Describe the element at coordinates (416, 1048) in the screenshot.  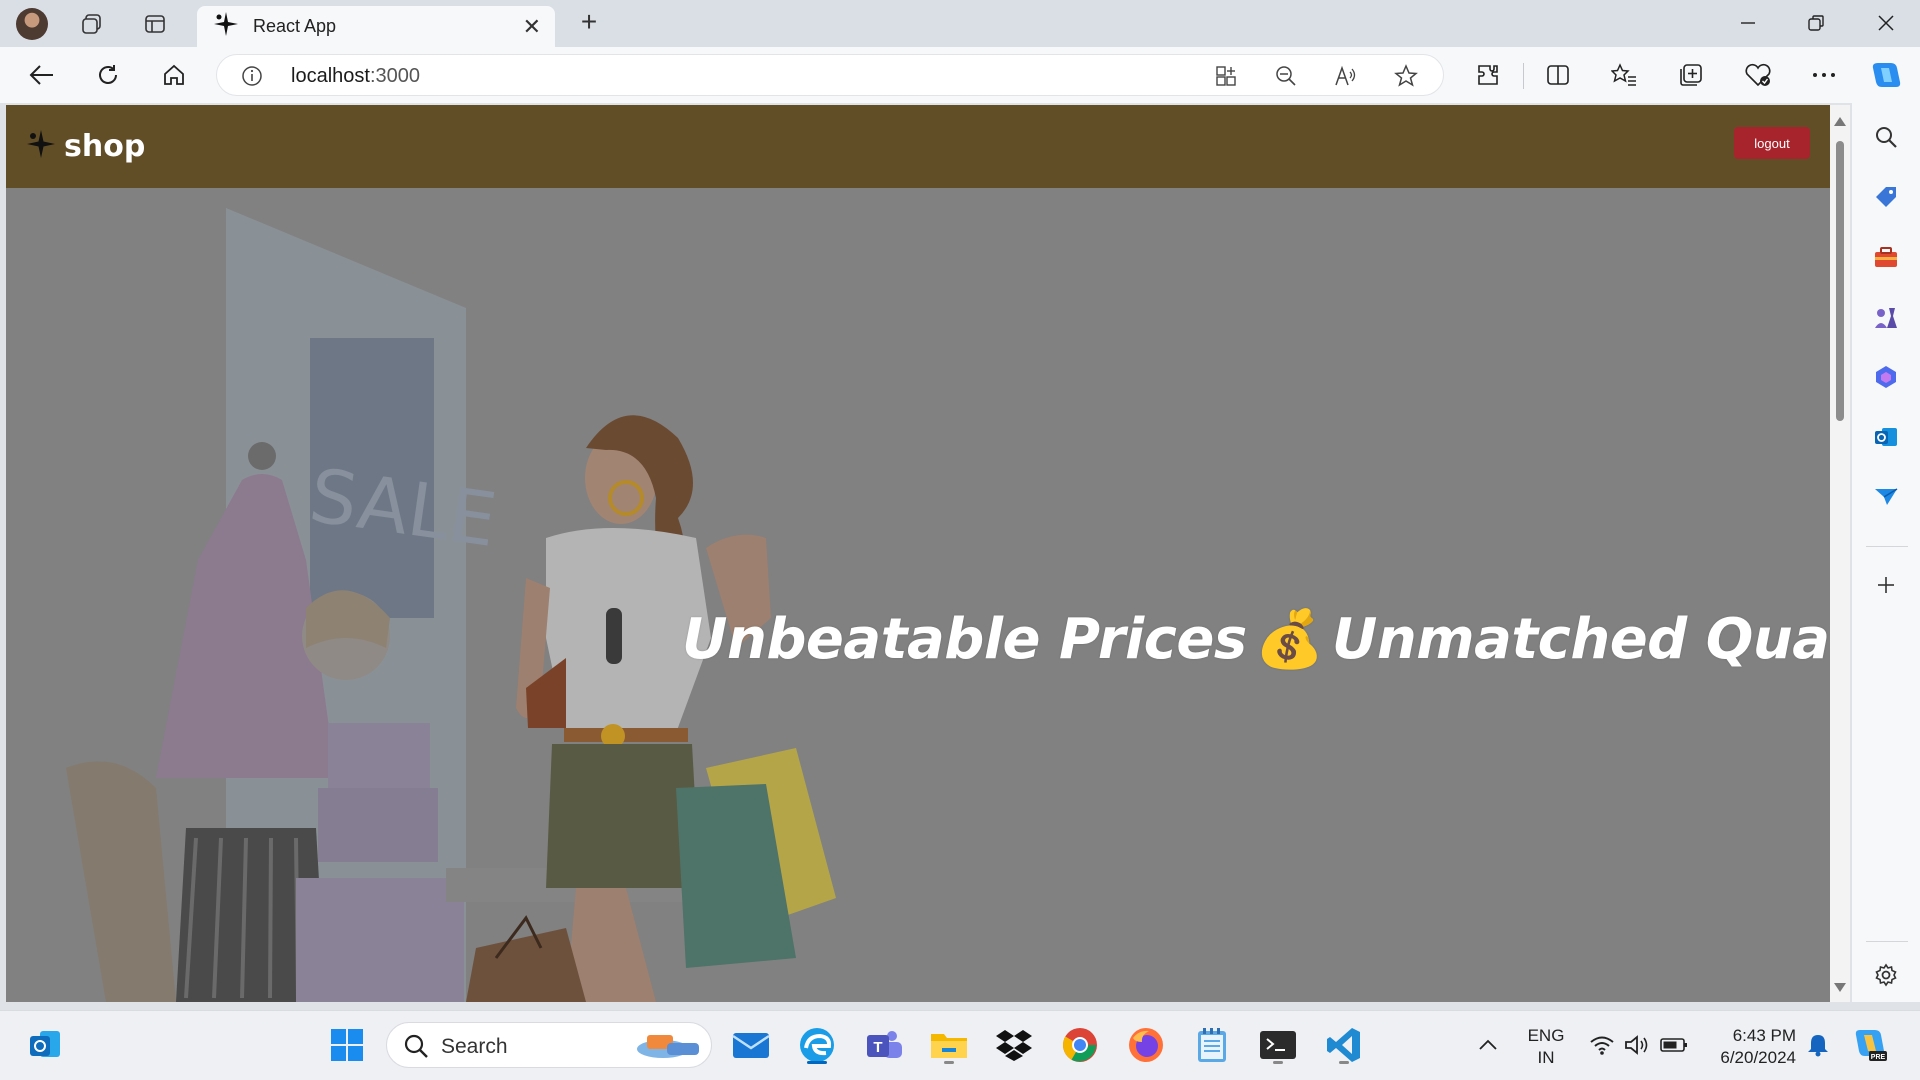
I see `taskbar-search-icon` at that location.